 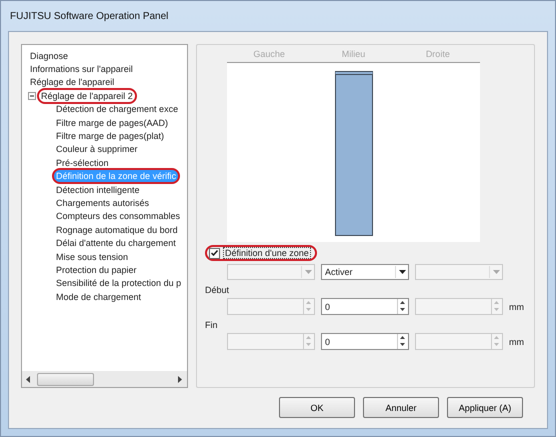 What do you see at coordinates (112, 122) in the screenshot?
I see `tree-item: Filtre marge de pages(AAD)` at bounding box center [112, 122].